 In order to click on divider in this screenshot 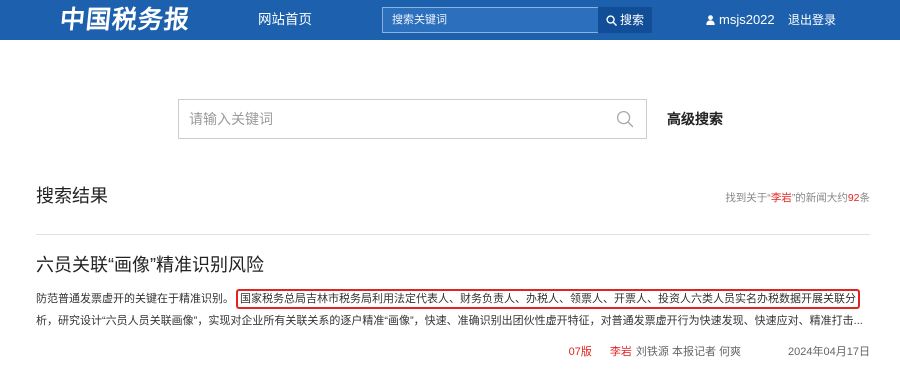, I will do `click(453, 234)`.